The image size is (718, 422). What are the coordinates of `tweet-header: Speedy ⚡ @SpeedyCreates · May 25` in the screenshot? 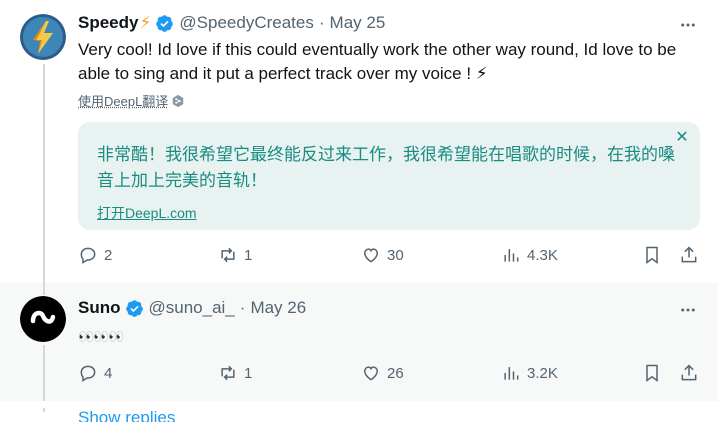 It's located at (231, 23).